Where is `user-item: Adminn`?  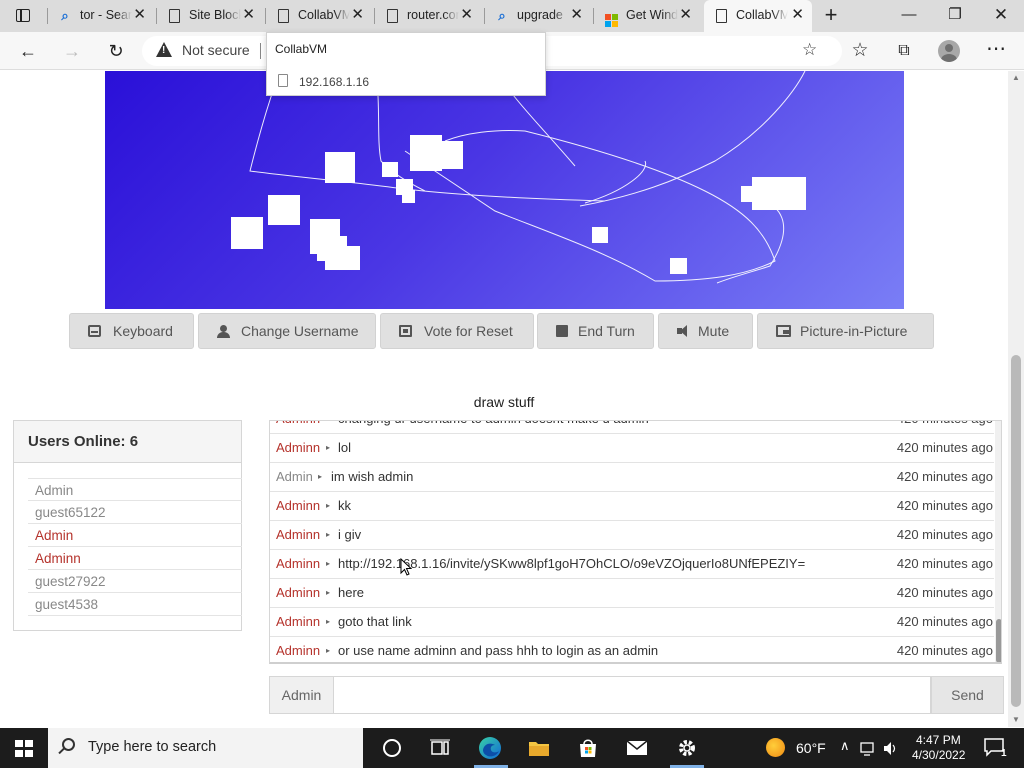
user-item: Adminn is located at coordinates (135, 558).